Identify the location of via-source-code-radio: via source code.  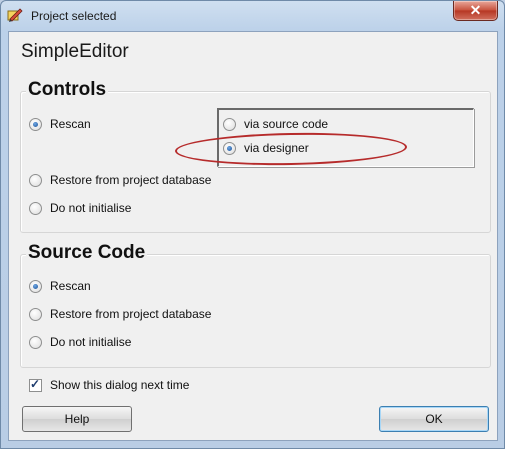
(275, 124).